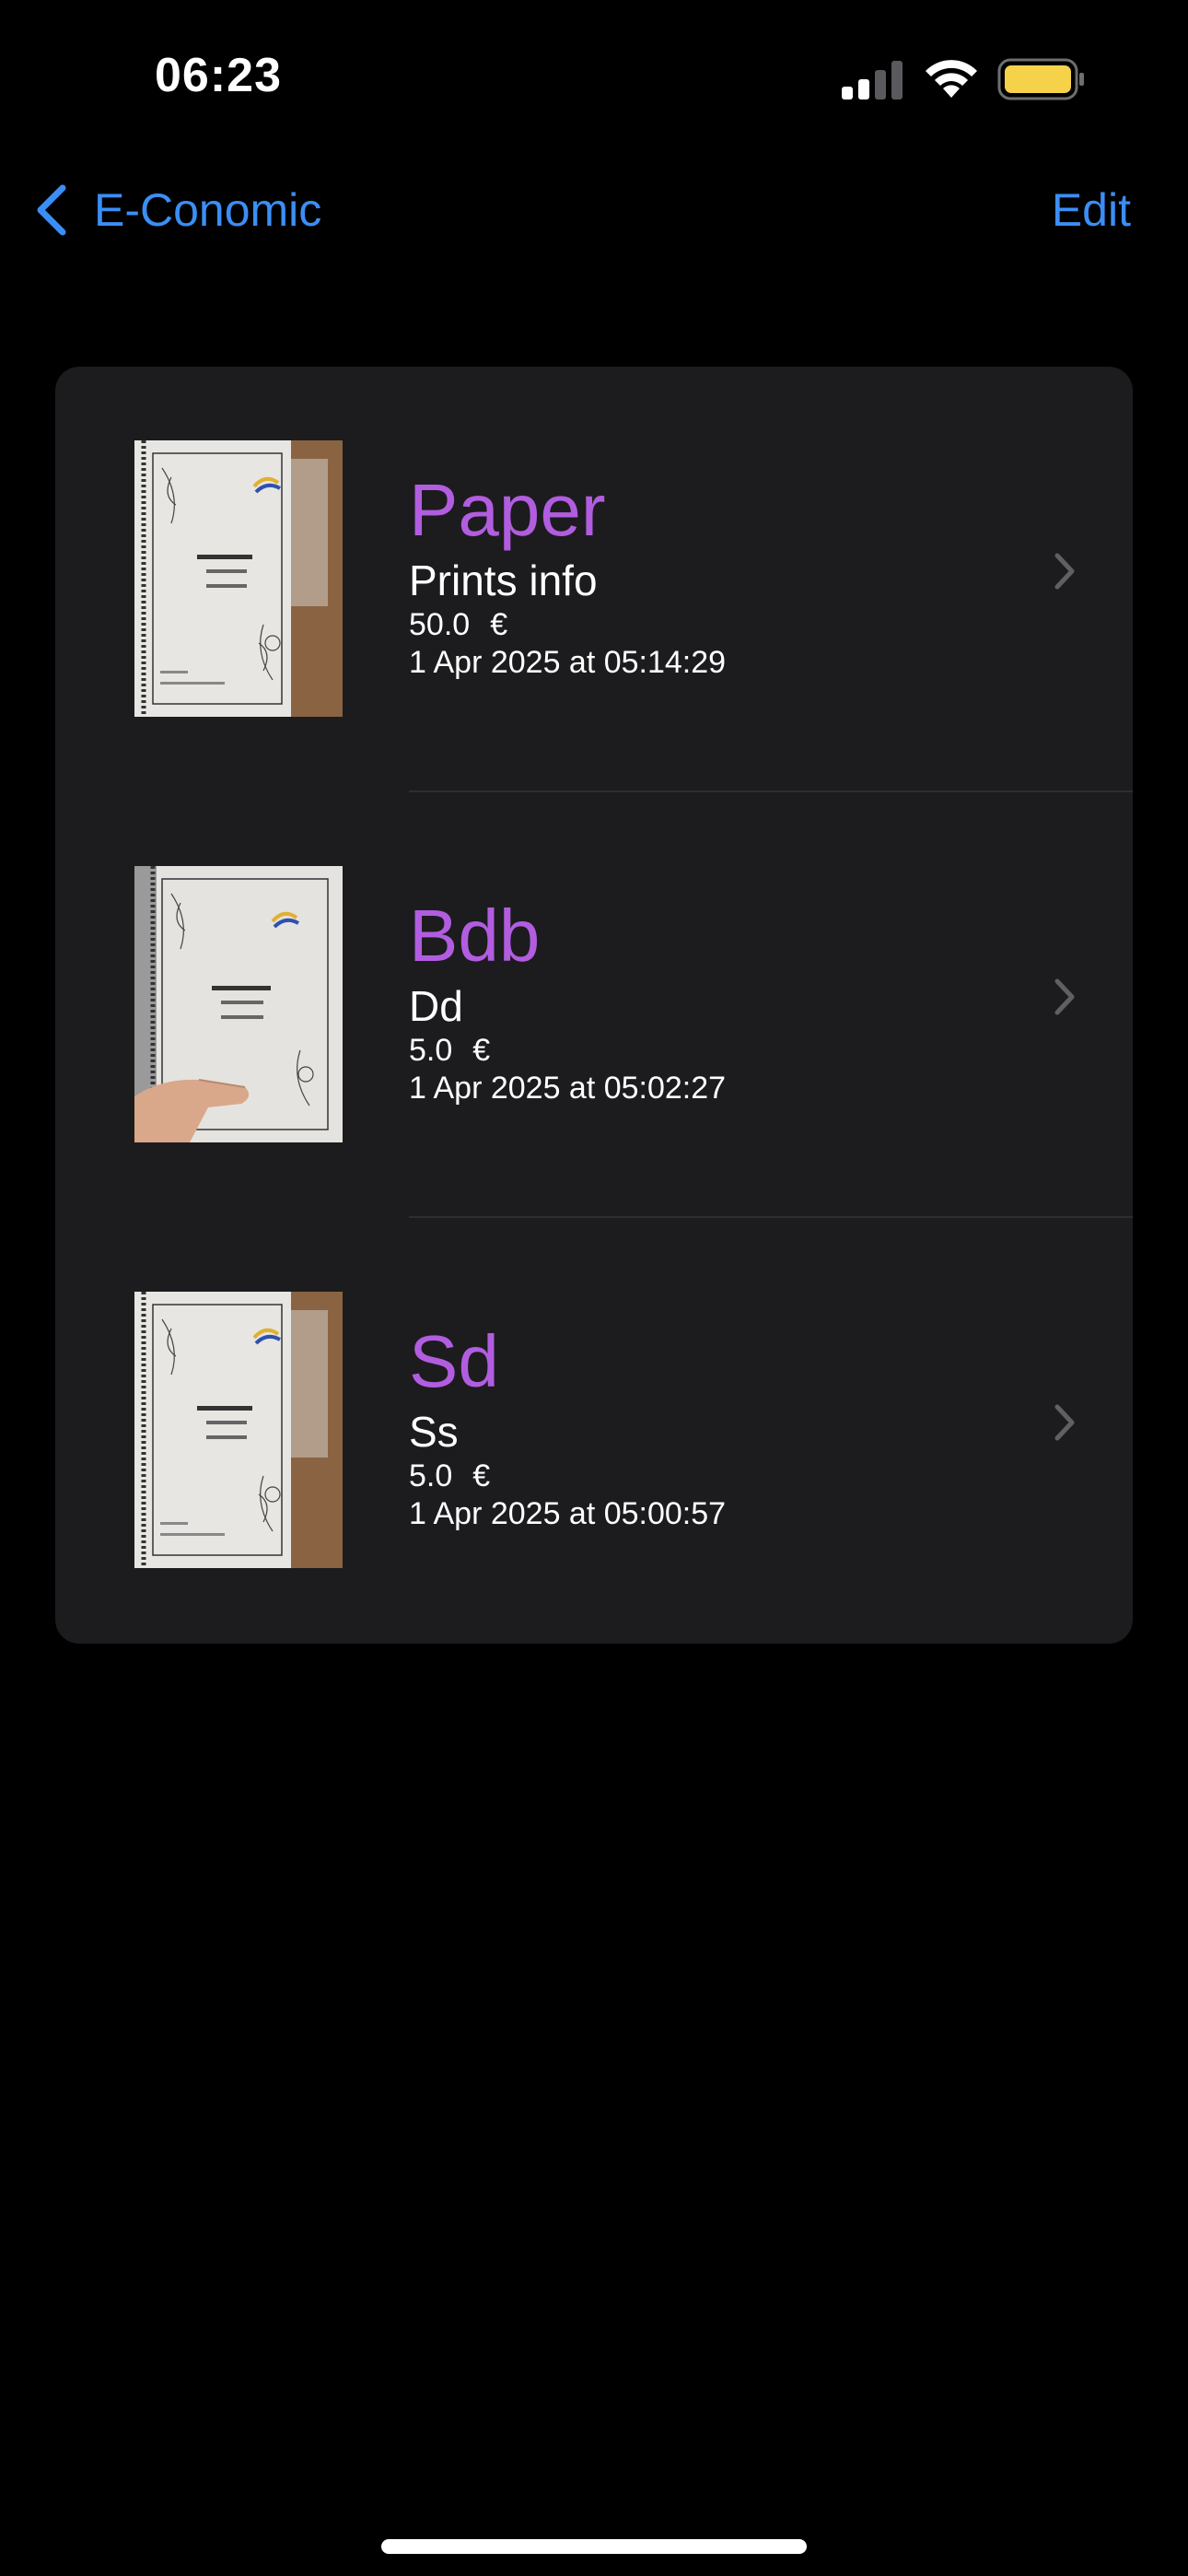  What do you see at coordinates (1091, 211) in the screenshot?
I see `edit-button: Edit` at bounding box center [1091, 211].